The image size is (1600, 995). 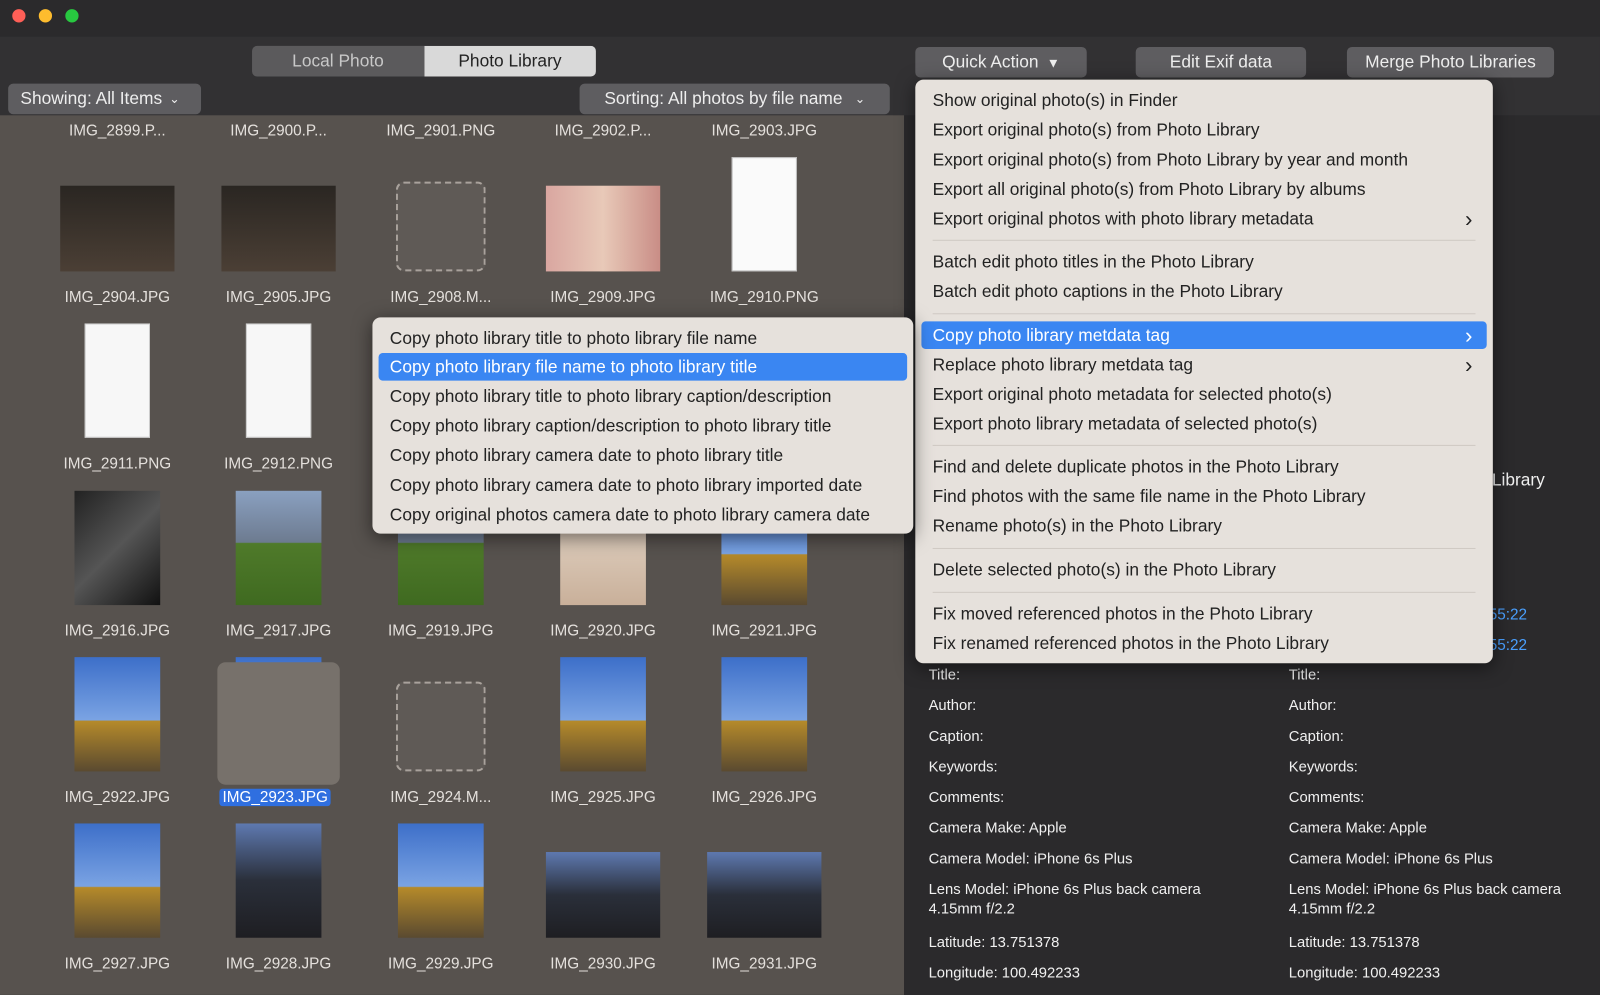 I want to click on edit-exif-button: Edit Exif data, so click(x=1221, y=62).